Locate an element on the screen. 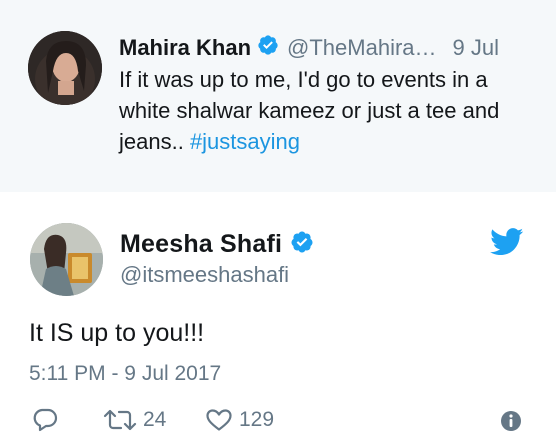 The height and width of the screenshot is (440, 556). main-author-name: Meesha Shafi is located at coordinates (201, 244).